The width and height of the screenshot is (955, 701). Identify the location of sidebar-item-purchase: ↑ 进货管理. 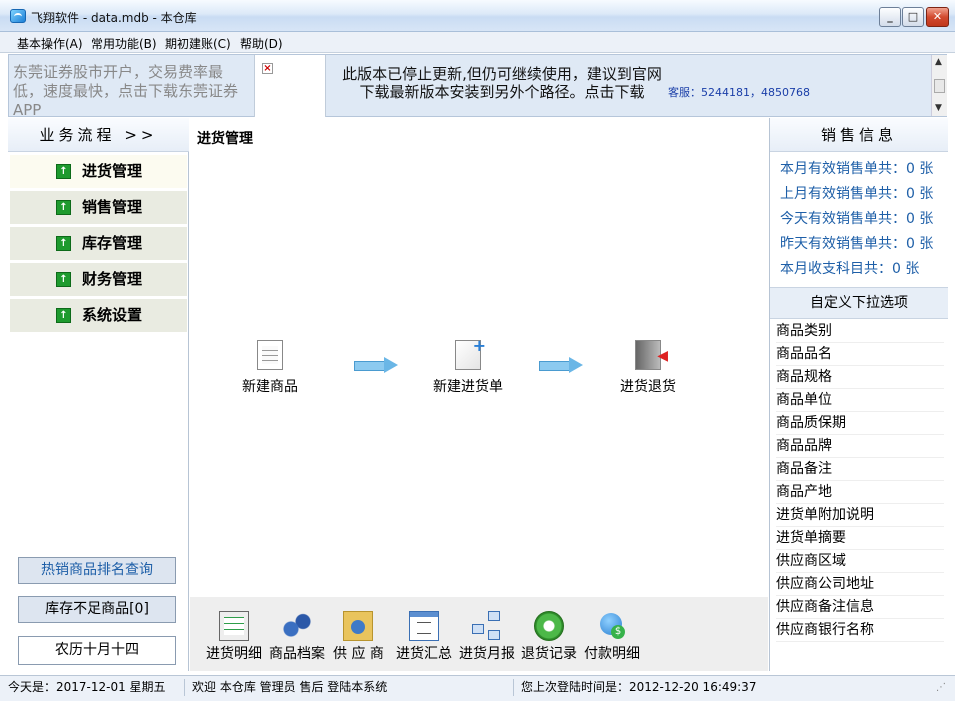
(98, 171).